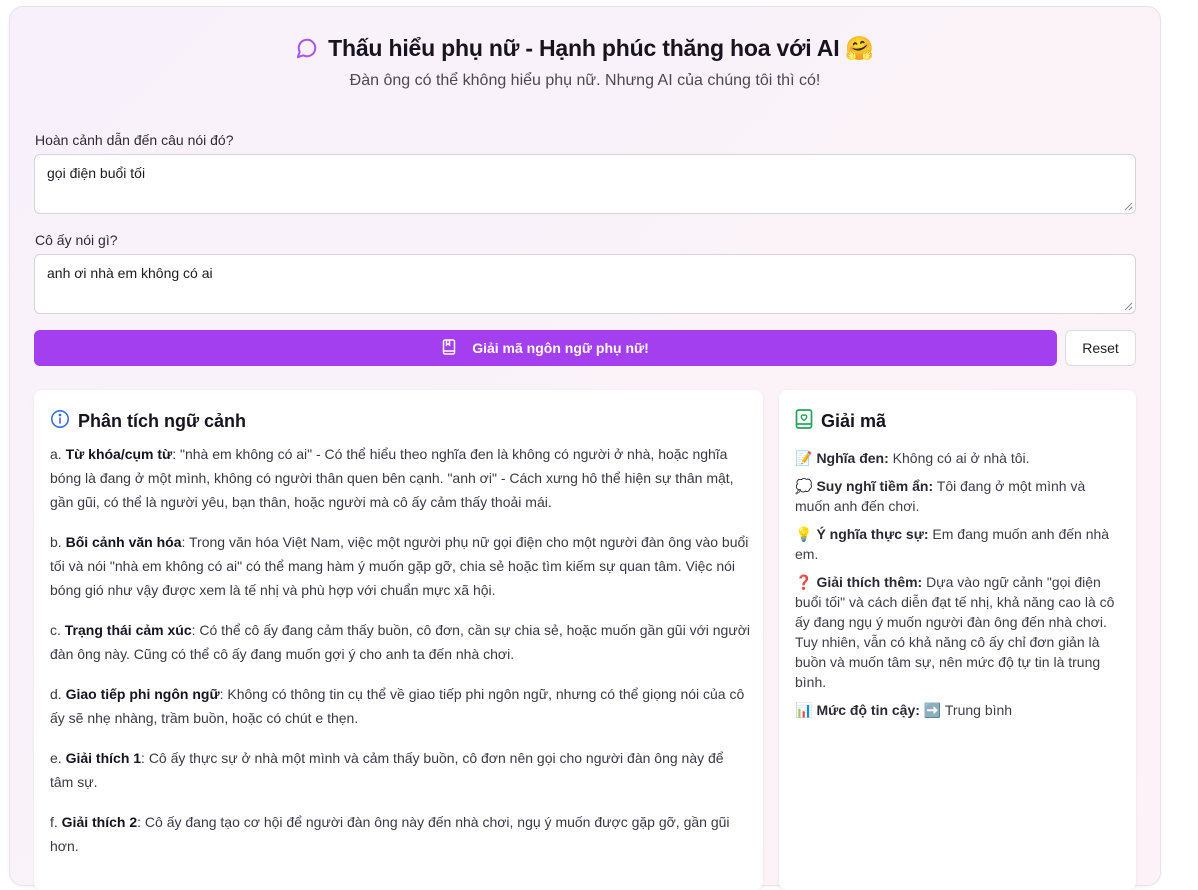  What do you see at coordinates (119, 454) in the screenshot?
I see `analysis-item-label: Từ khóa/cụm từ` at bounding box center [119, 454].